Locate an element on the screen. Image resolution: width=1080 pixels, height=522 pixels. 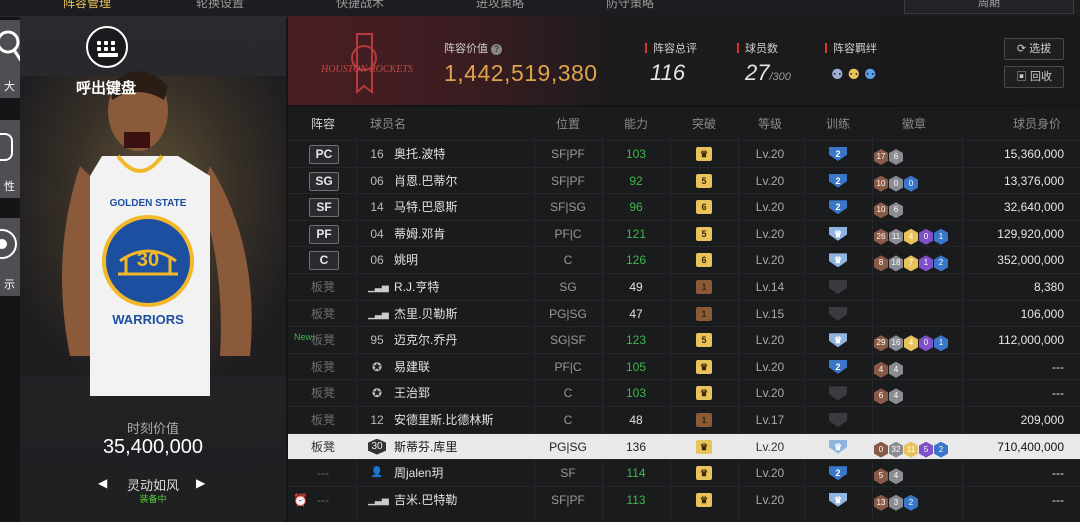
player-ability: 114 is located at coordinates (636, 473).